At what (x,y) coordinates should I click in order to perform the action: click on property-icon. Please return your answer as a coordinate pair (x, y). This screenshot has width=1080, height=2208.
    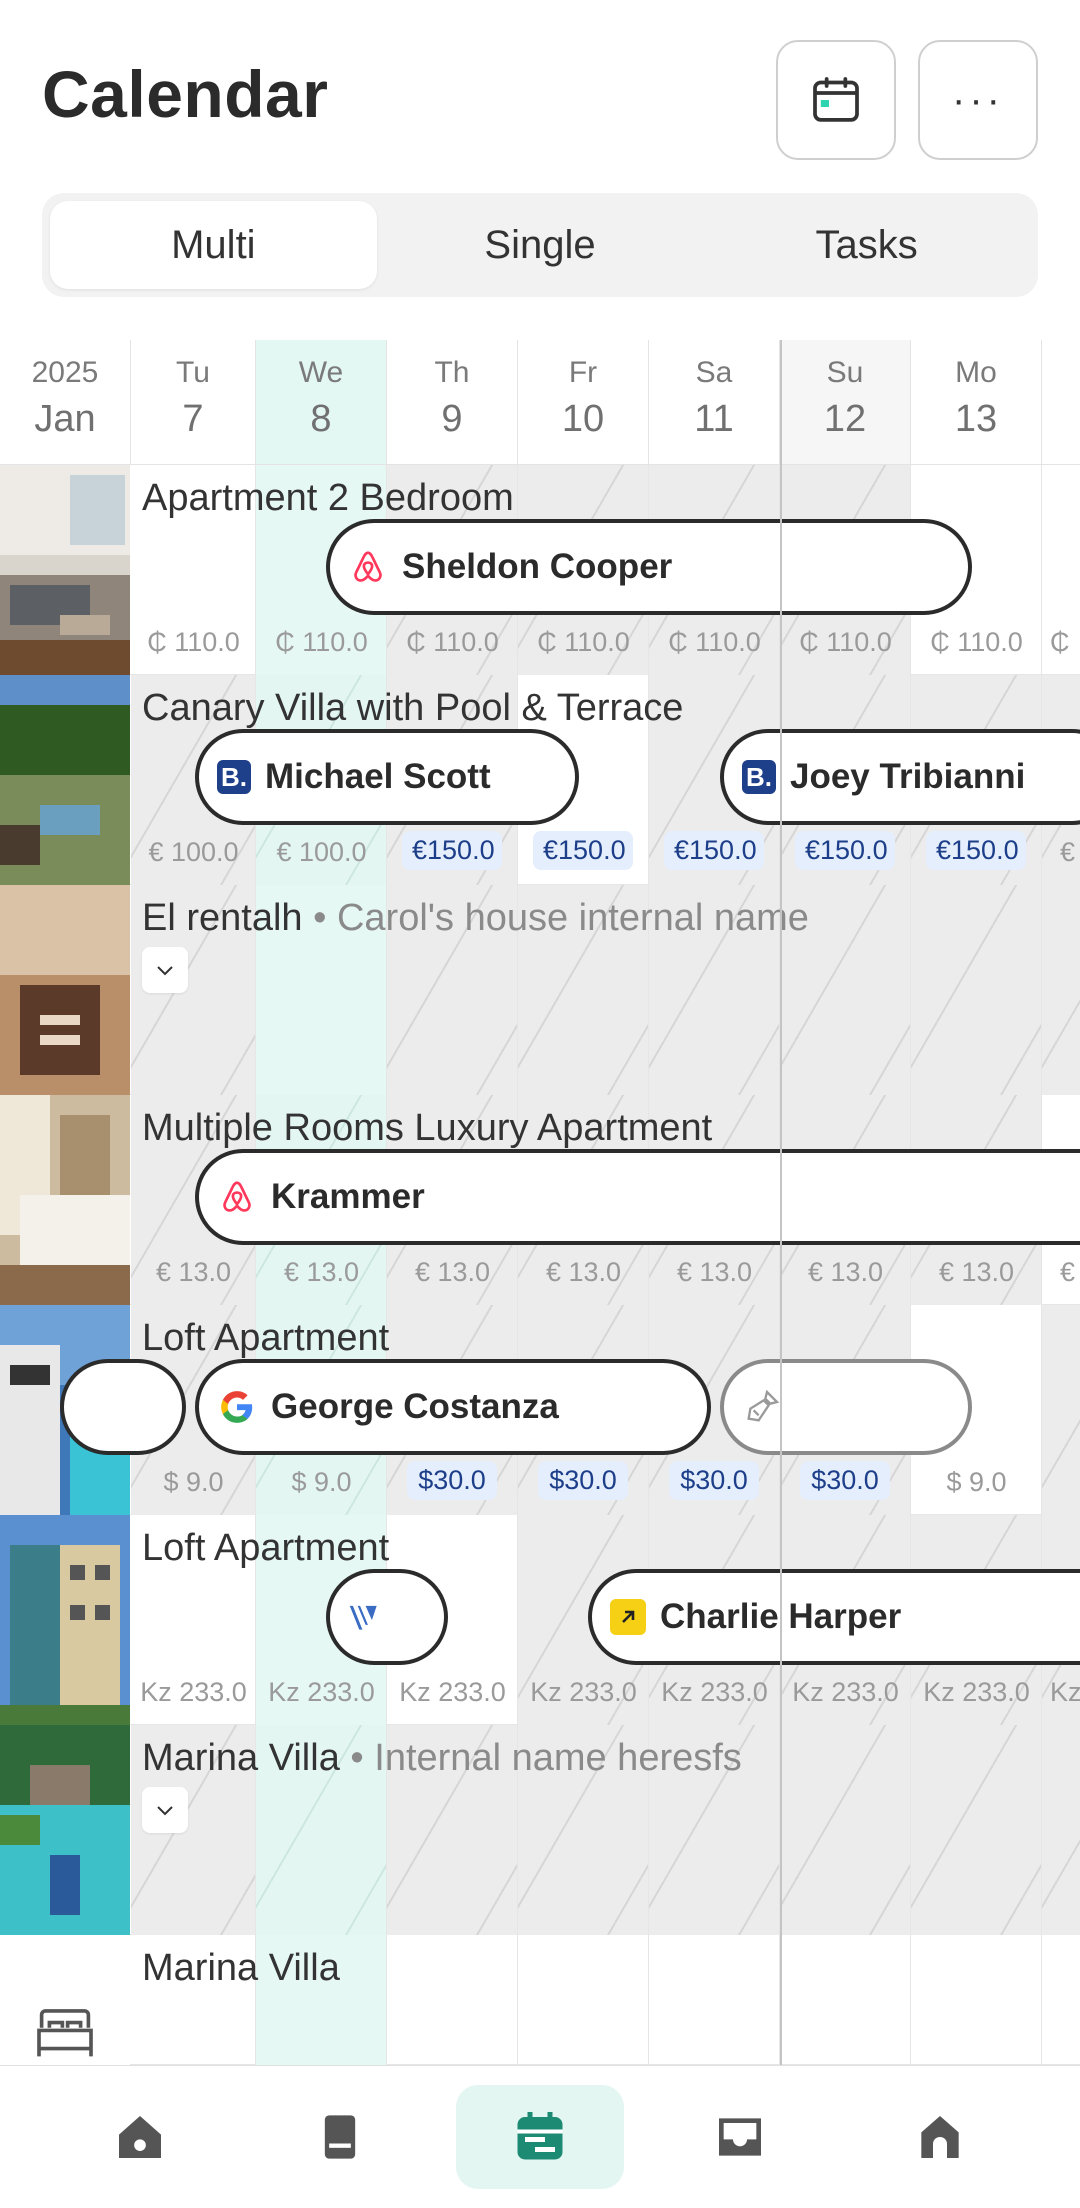
    Looking at the image, I should click on (940, 2137).